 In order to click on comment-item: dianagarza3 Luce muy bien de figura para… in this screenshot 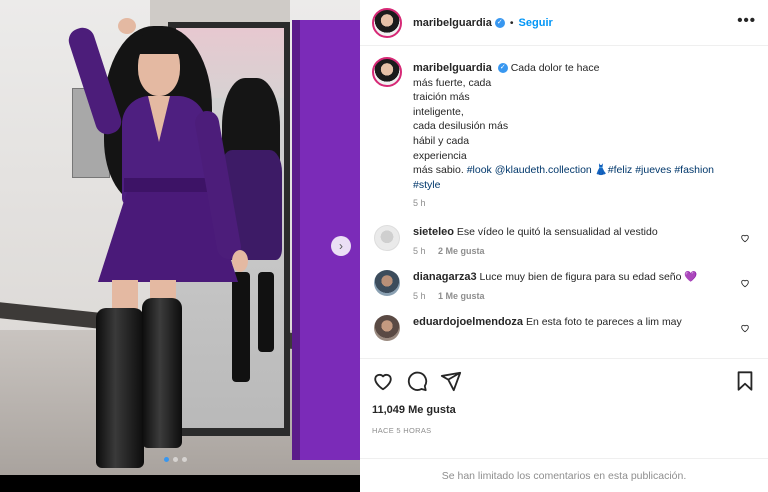, I will do `click(564, 285)`.